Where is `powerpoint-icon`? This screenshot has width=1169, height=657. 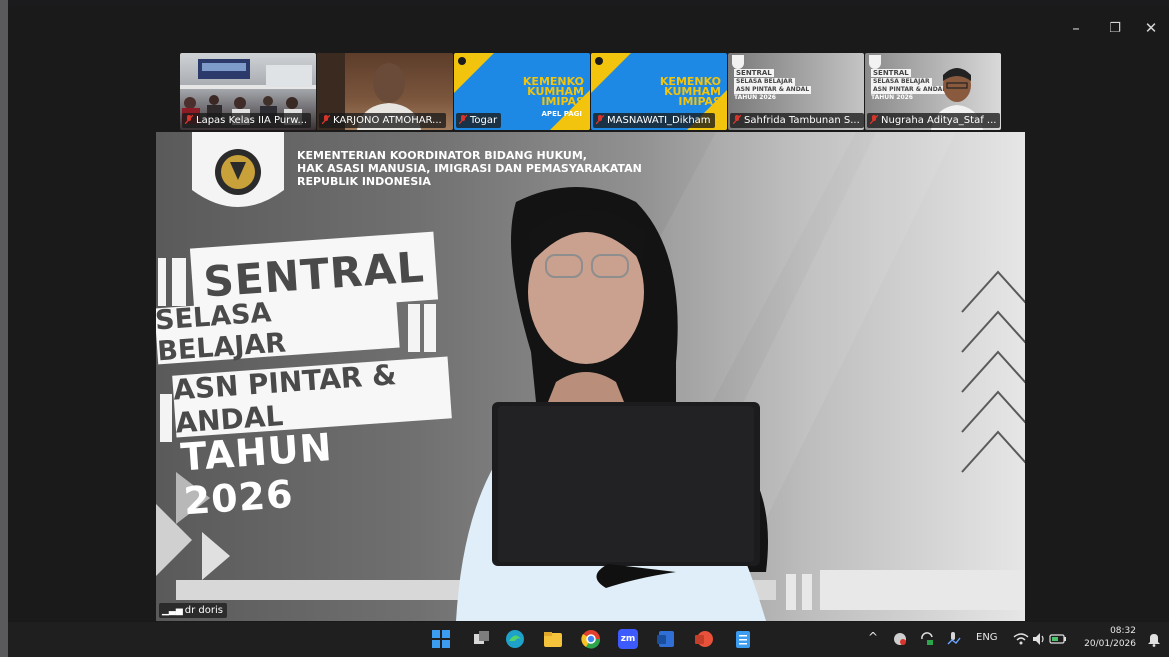 powerpoint-icon is located at coordinates (704, 639).